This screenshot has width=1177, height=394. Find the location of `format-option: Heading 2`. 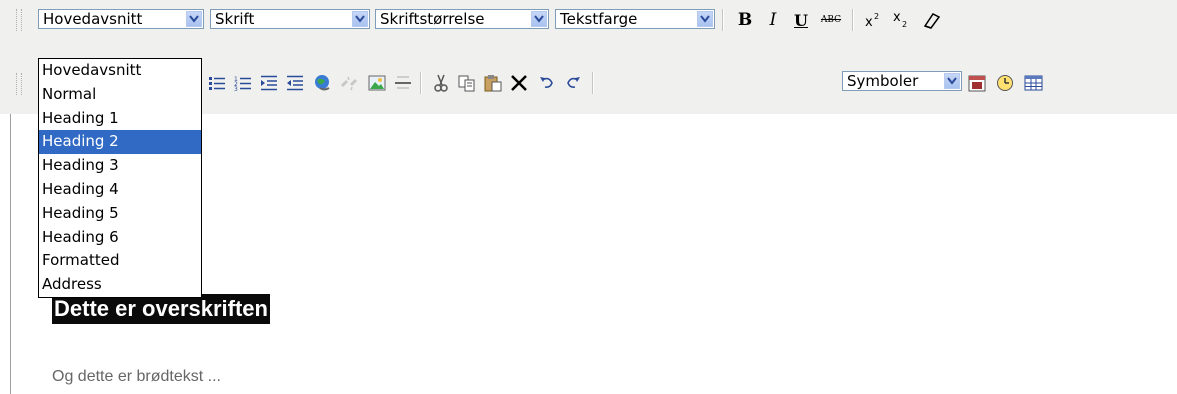

format-option: Heading 2 is located at coordinates (120, 142).